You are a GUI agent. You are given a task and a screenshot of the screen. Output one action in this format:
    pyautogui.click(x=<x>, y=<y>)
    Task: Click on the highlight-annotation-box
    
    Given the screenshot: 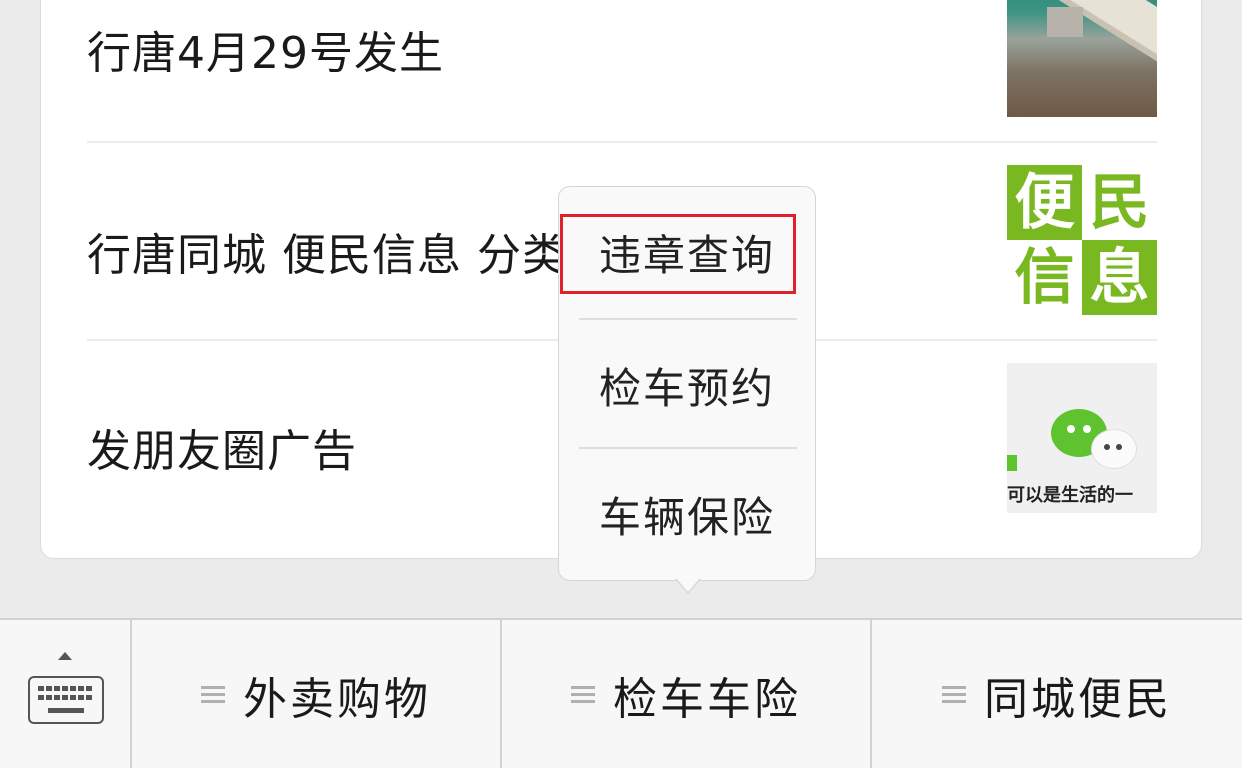 What is the action you would take?
    pyautogui.click(x=678, y=254)
    